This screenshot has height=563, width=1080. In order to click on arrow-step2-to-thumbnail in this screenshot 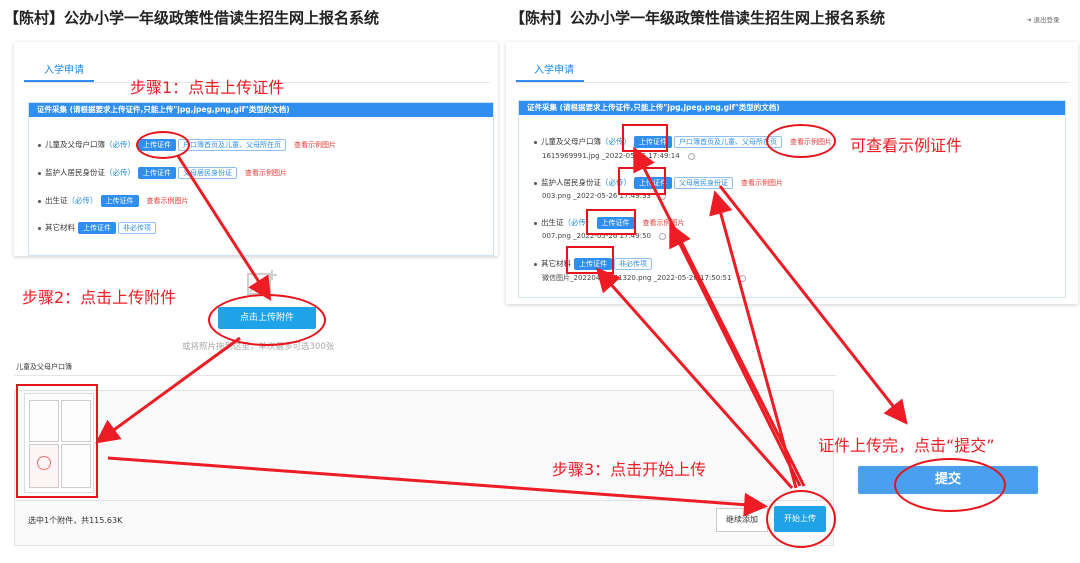, I will do `click(168, 390)`.